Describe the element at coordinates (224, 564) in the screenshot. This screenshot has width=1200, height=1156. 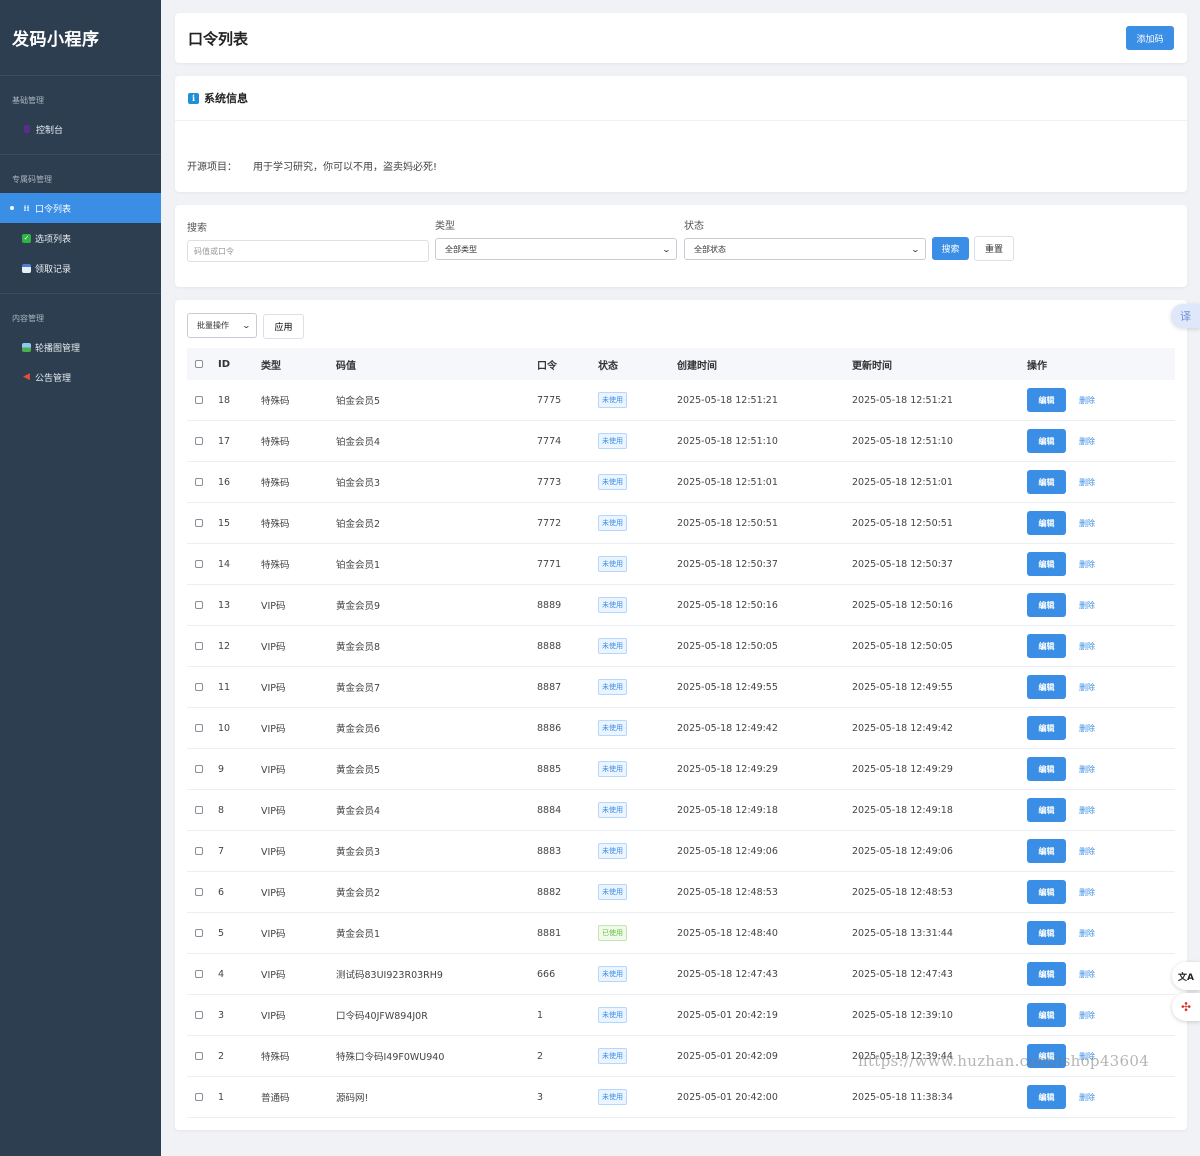
I see `cell-id: 14` at that location.